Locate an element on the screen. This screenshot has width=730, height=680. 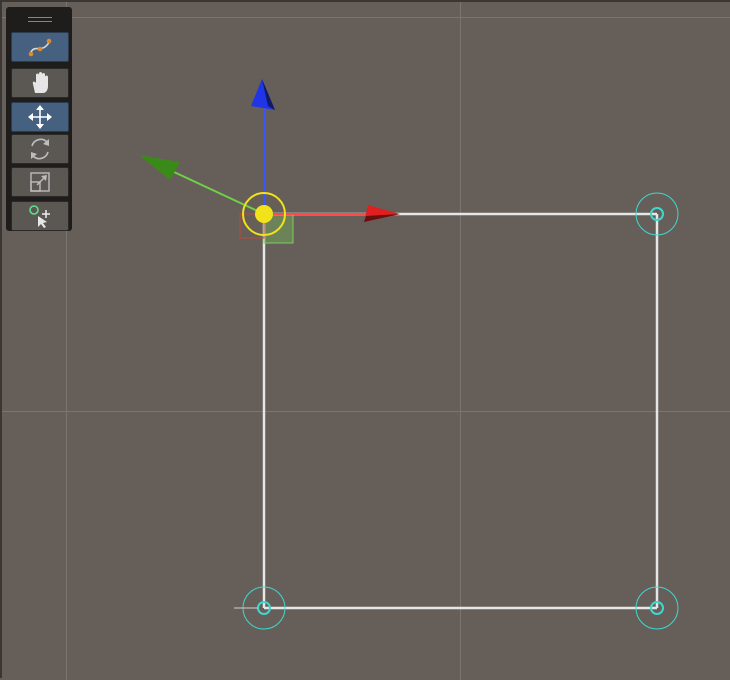
add-point-tool-button is located at coordinates (40, 216).